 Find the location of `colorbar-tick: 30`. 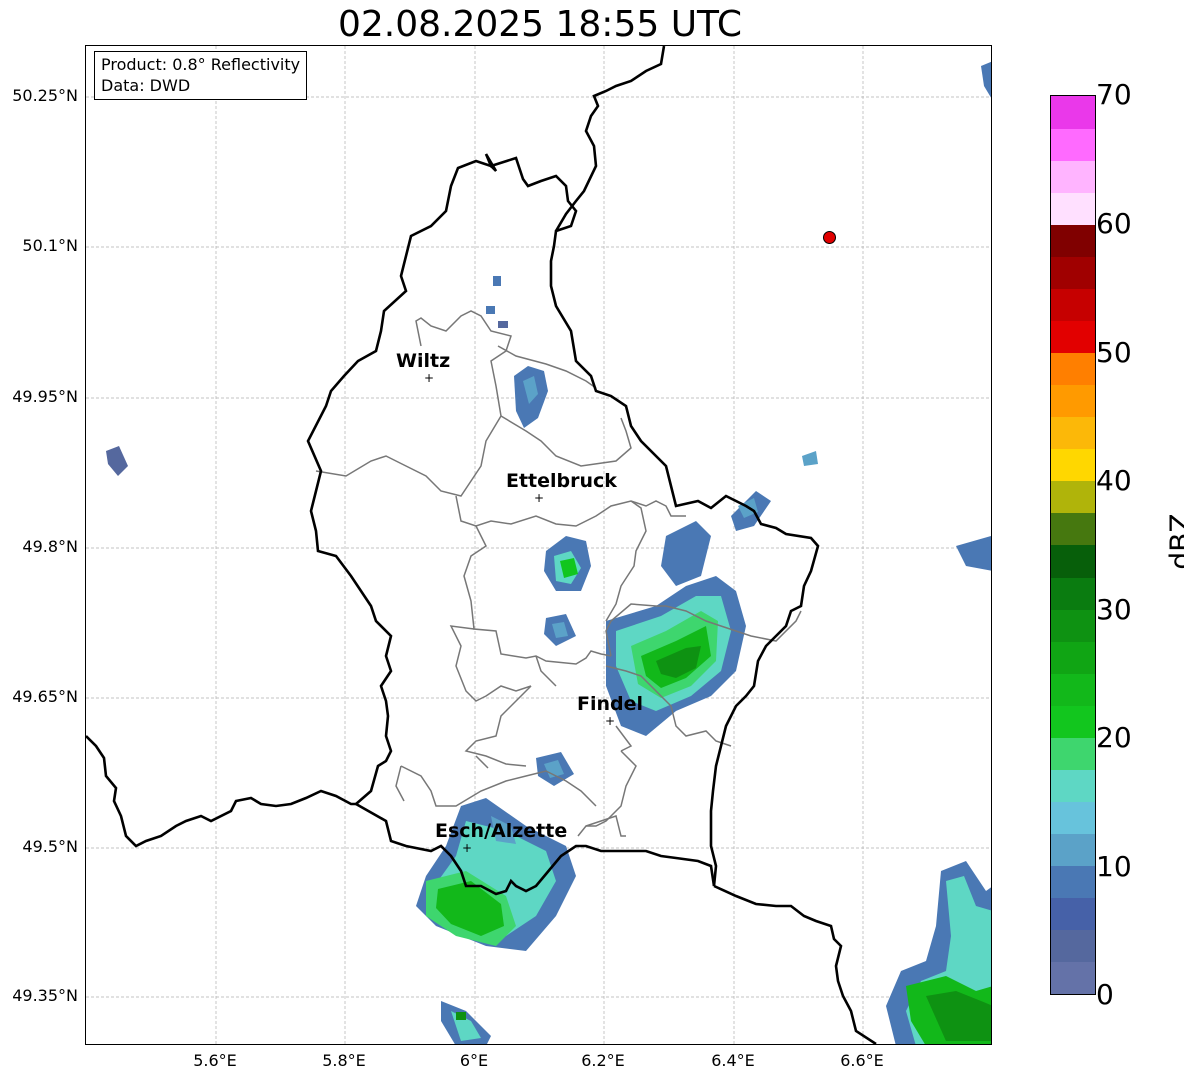

colorbar-tick: 30 is located at coordinates (1114, 609).